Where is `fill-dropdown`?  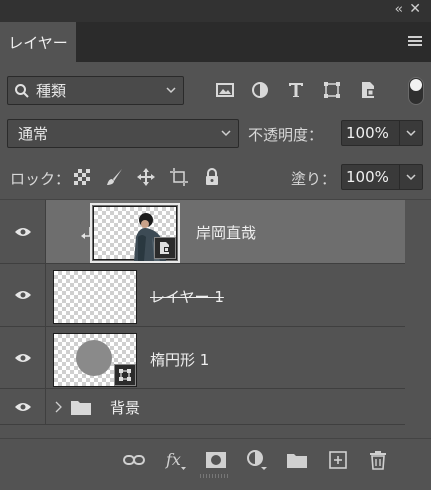 fill-dropdown is located at coordinates (411, 177).